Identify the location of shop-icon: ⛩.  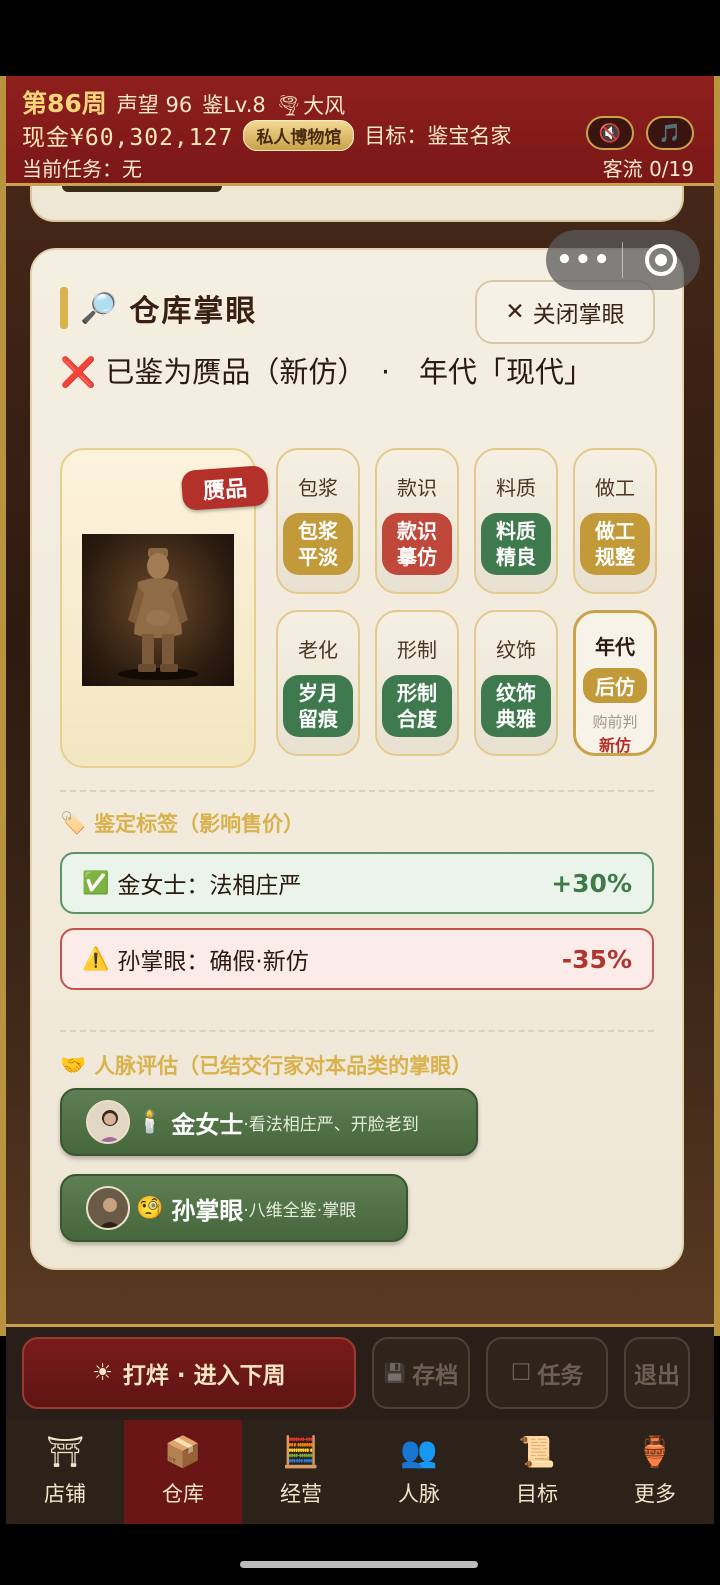
(65, 1452).